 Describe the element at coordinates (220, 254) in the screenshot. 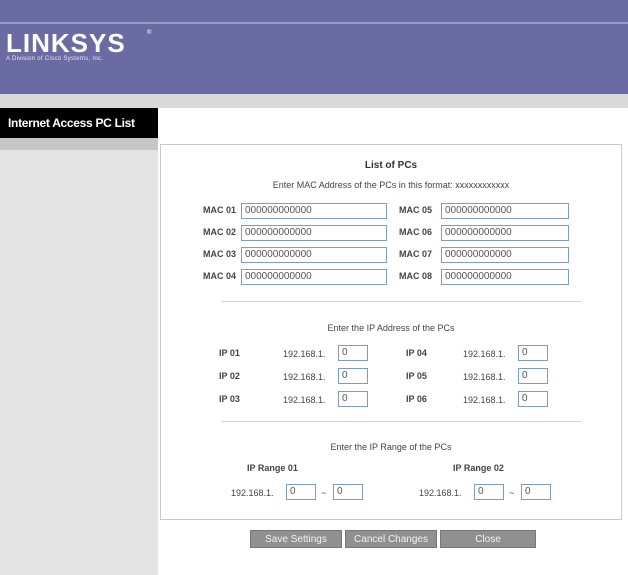

I see `mac-03-label: MAC 03` at that location.